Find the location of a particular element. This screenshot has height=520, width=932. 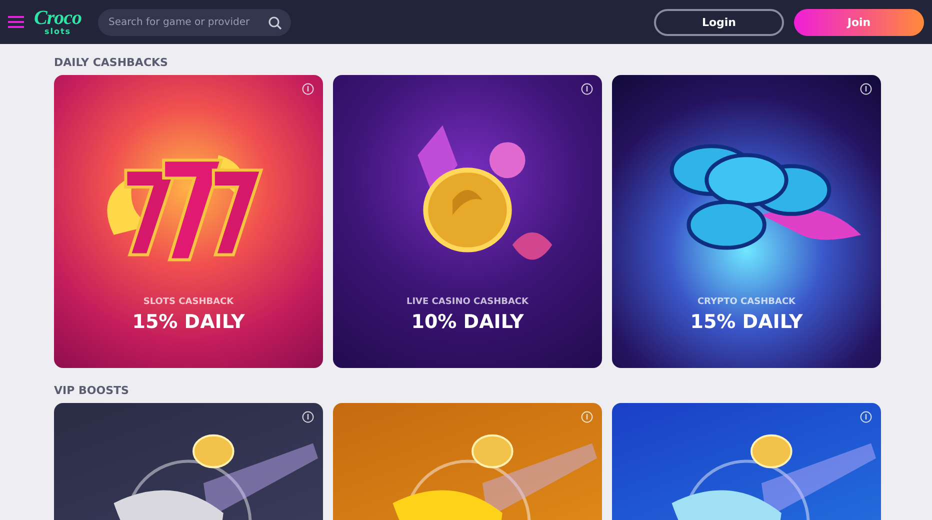

logo-subtitle: slots is located at coordinates (58, 32).